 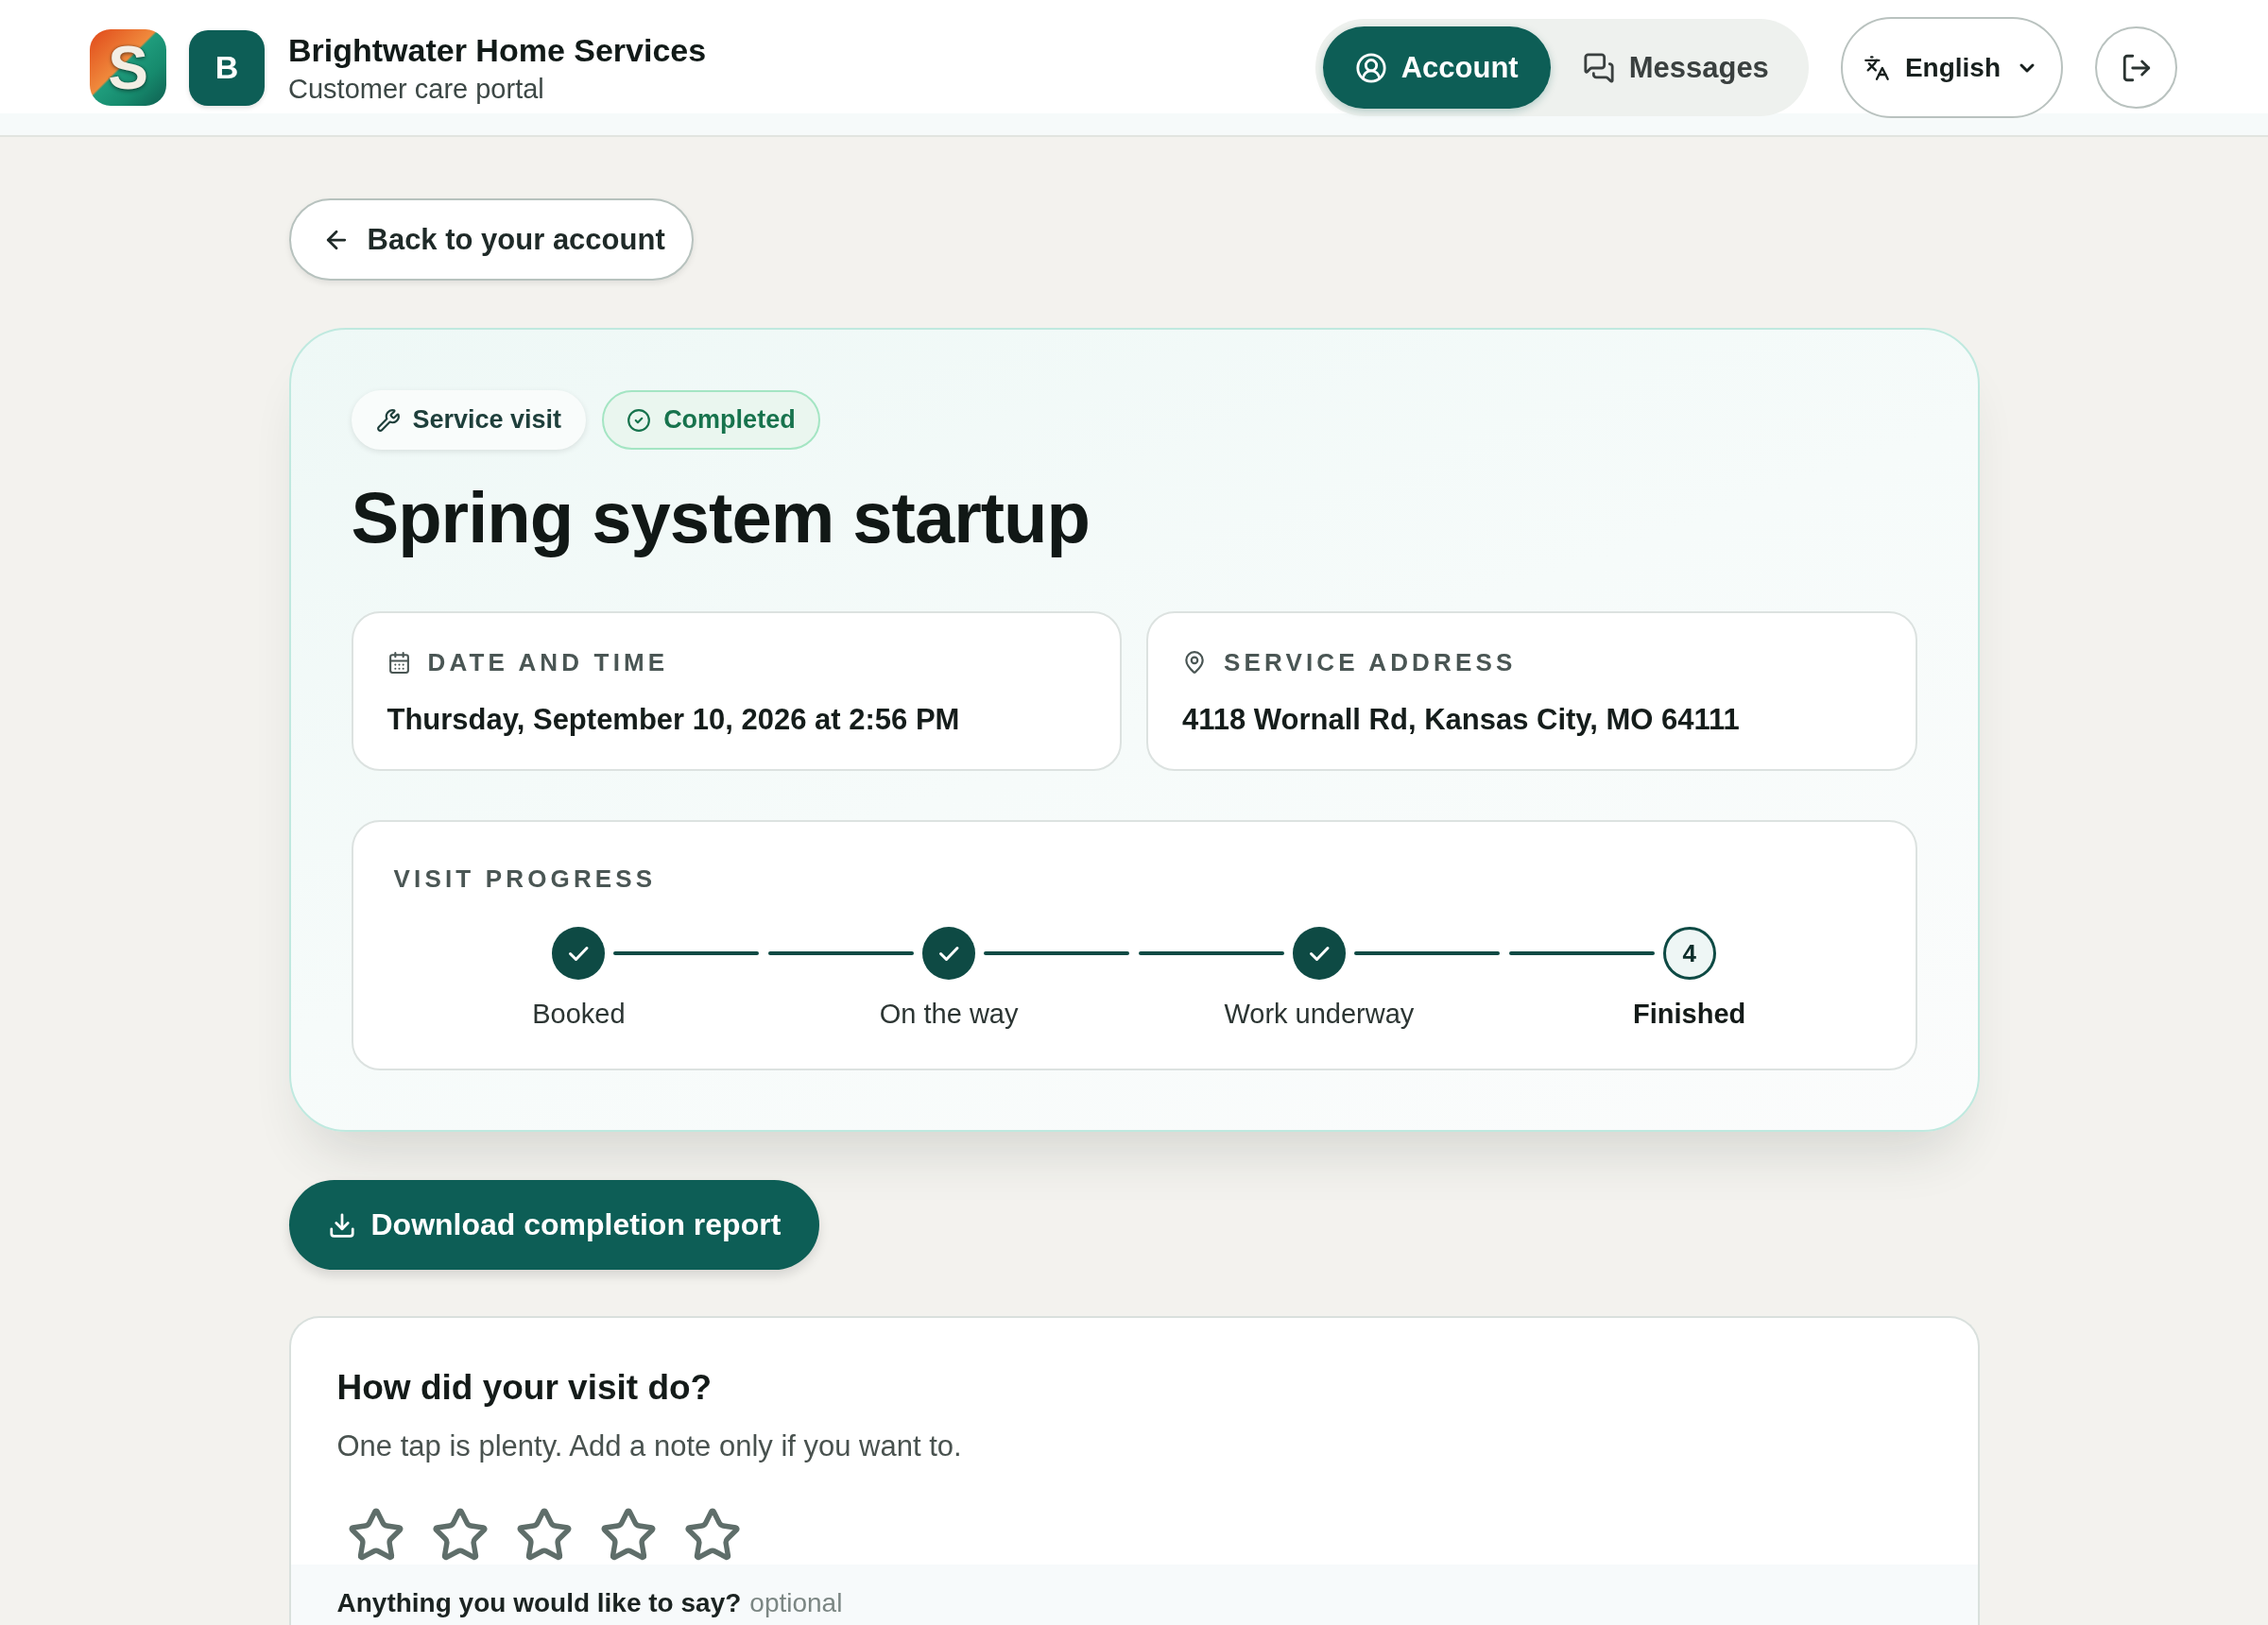 What do you see at coordinates (674, 720) in the screenshot?
I see `detail-value: Thursday, September 10, 2026 at 2:56 PM` at bounding box center [674, 720].